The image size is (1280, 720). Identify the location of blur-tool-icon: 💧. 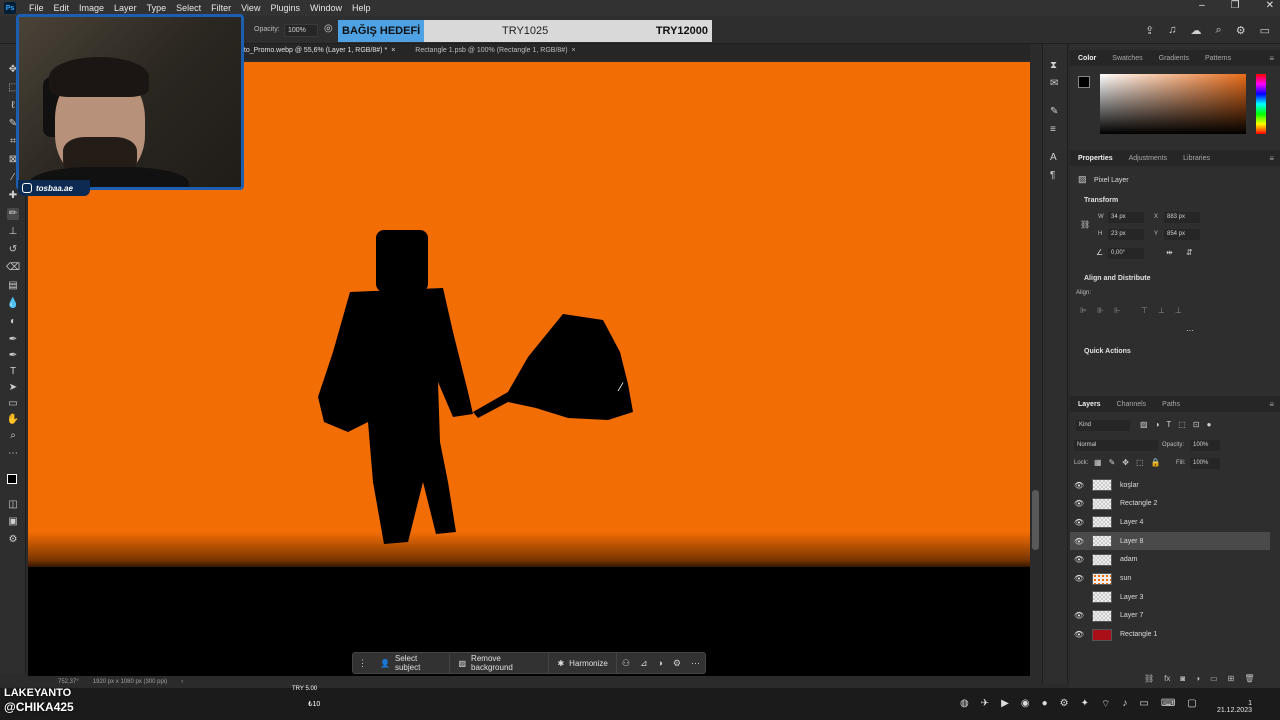
(13, 304).